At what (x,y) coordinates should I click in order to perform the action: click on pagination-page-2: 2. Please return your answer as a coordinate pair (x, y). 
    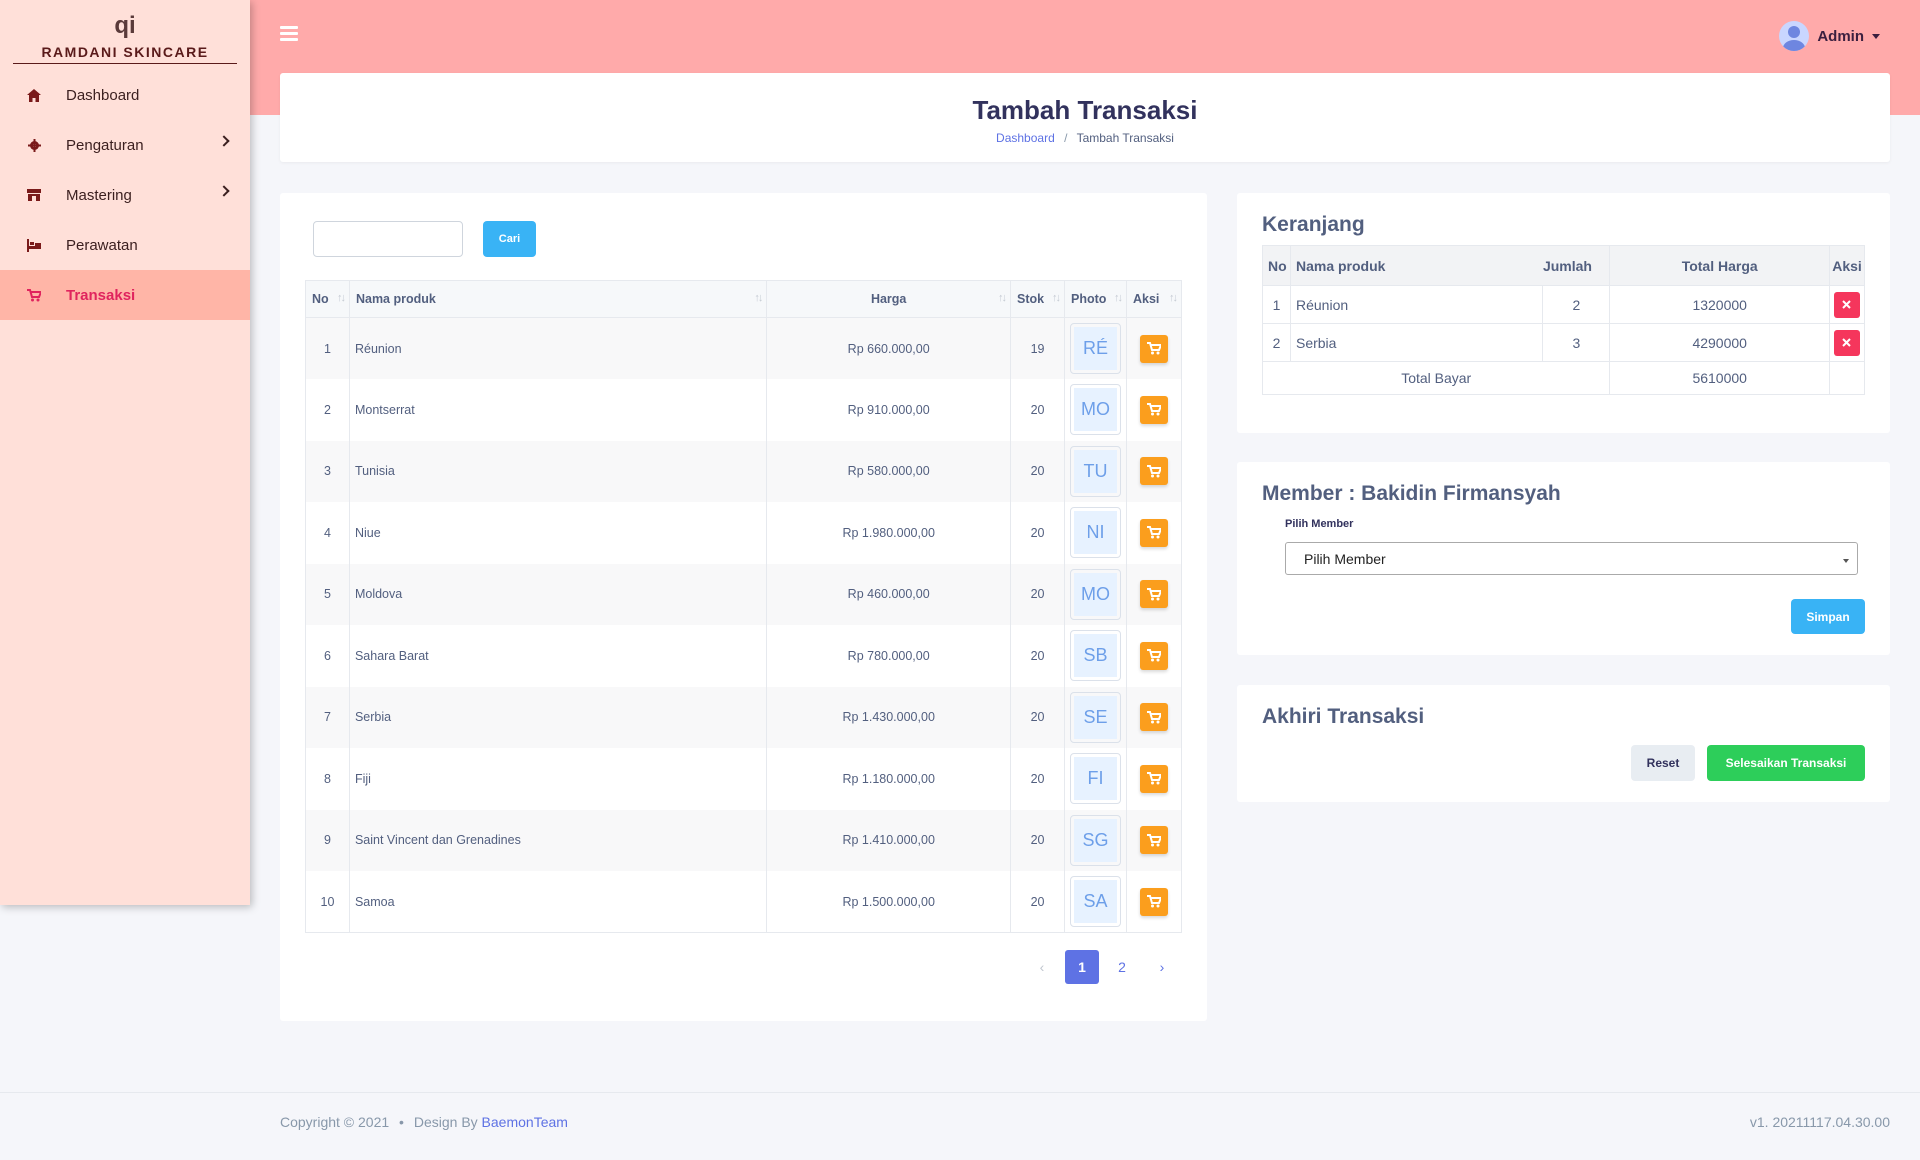
    Looking at the image, I should click on (1122, 967).